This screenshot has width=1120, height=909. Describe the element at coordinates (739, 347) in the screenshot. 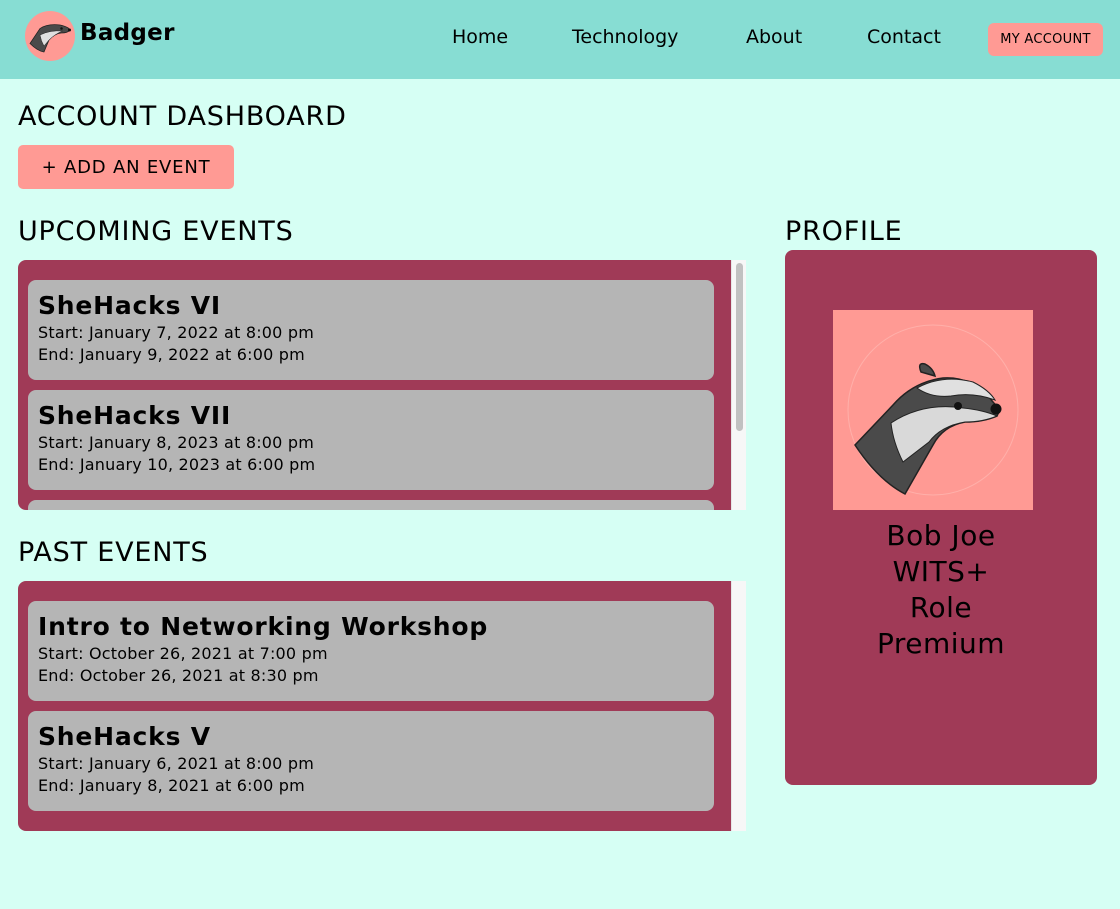

I see `scrollbar-thumb` at that location.